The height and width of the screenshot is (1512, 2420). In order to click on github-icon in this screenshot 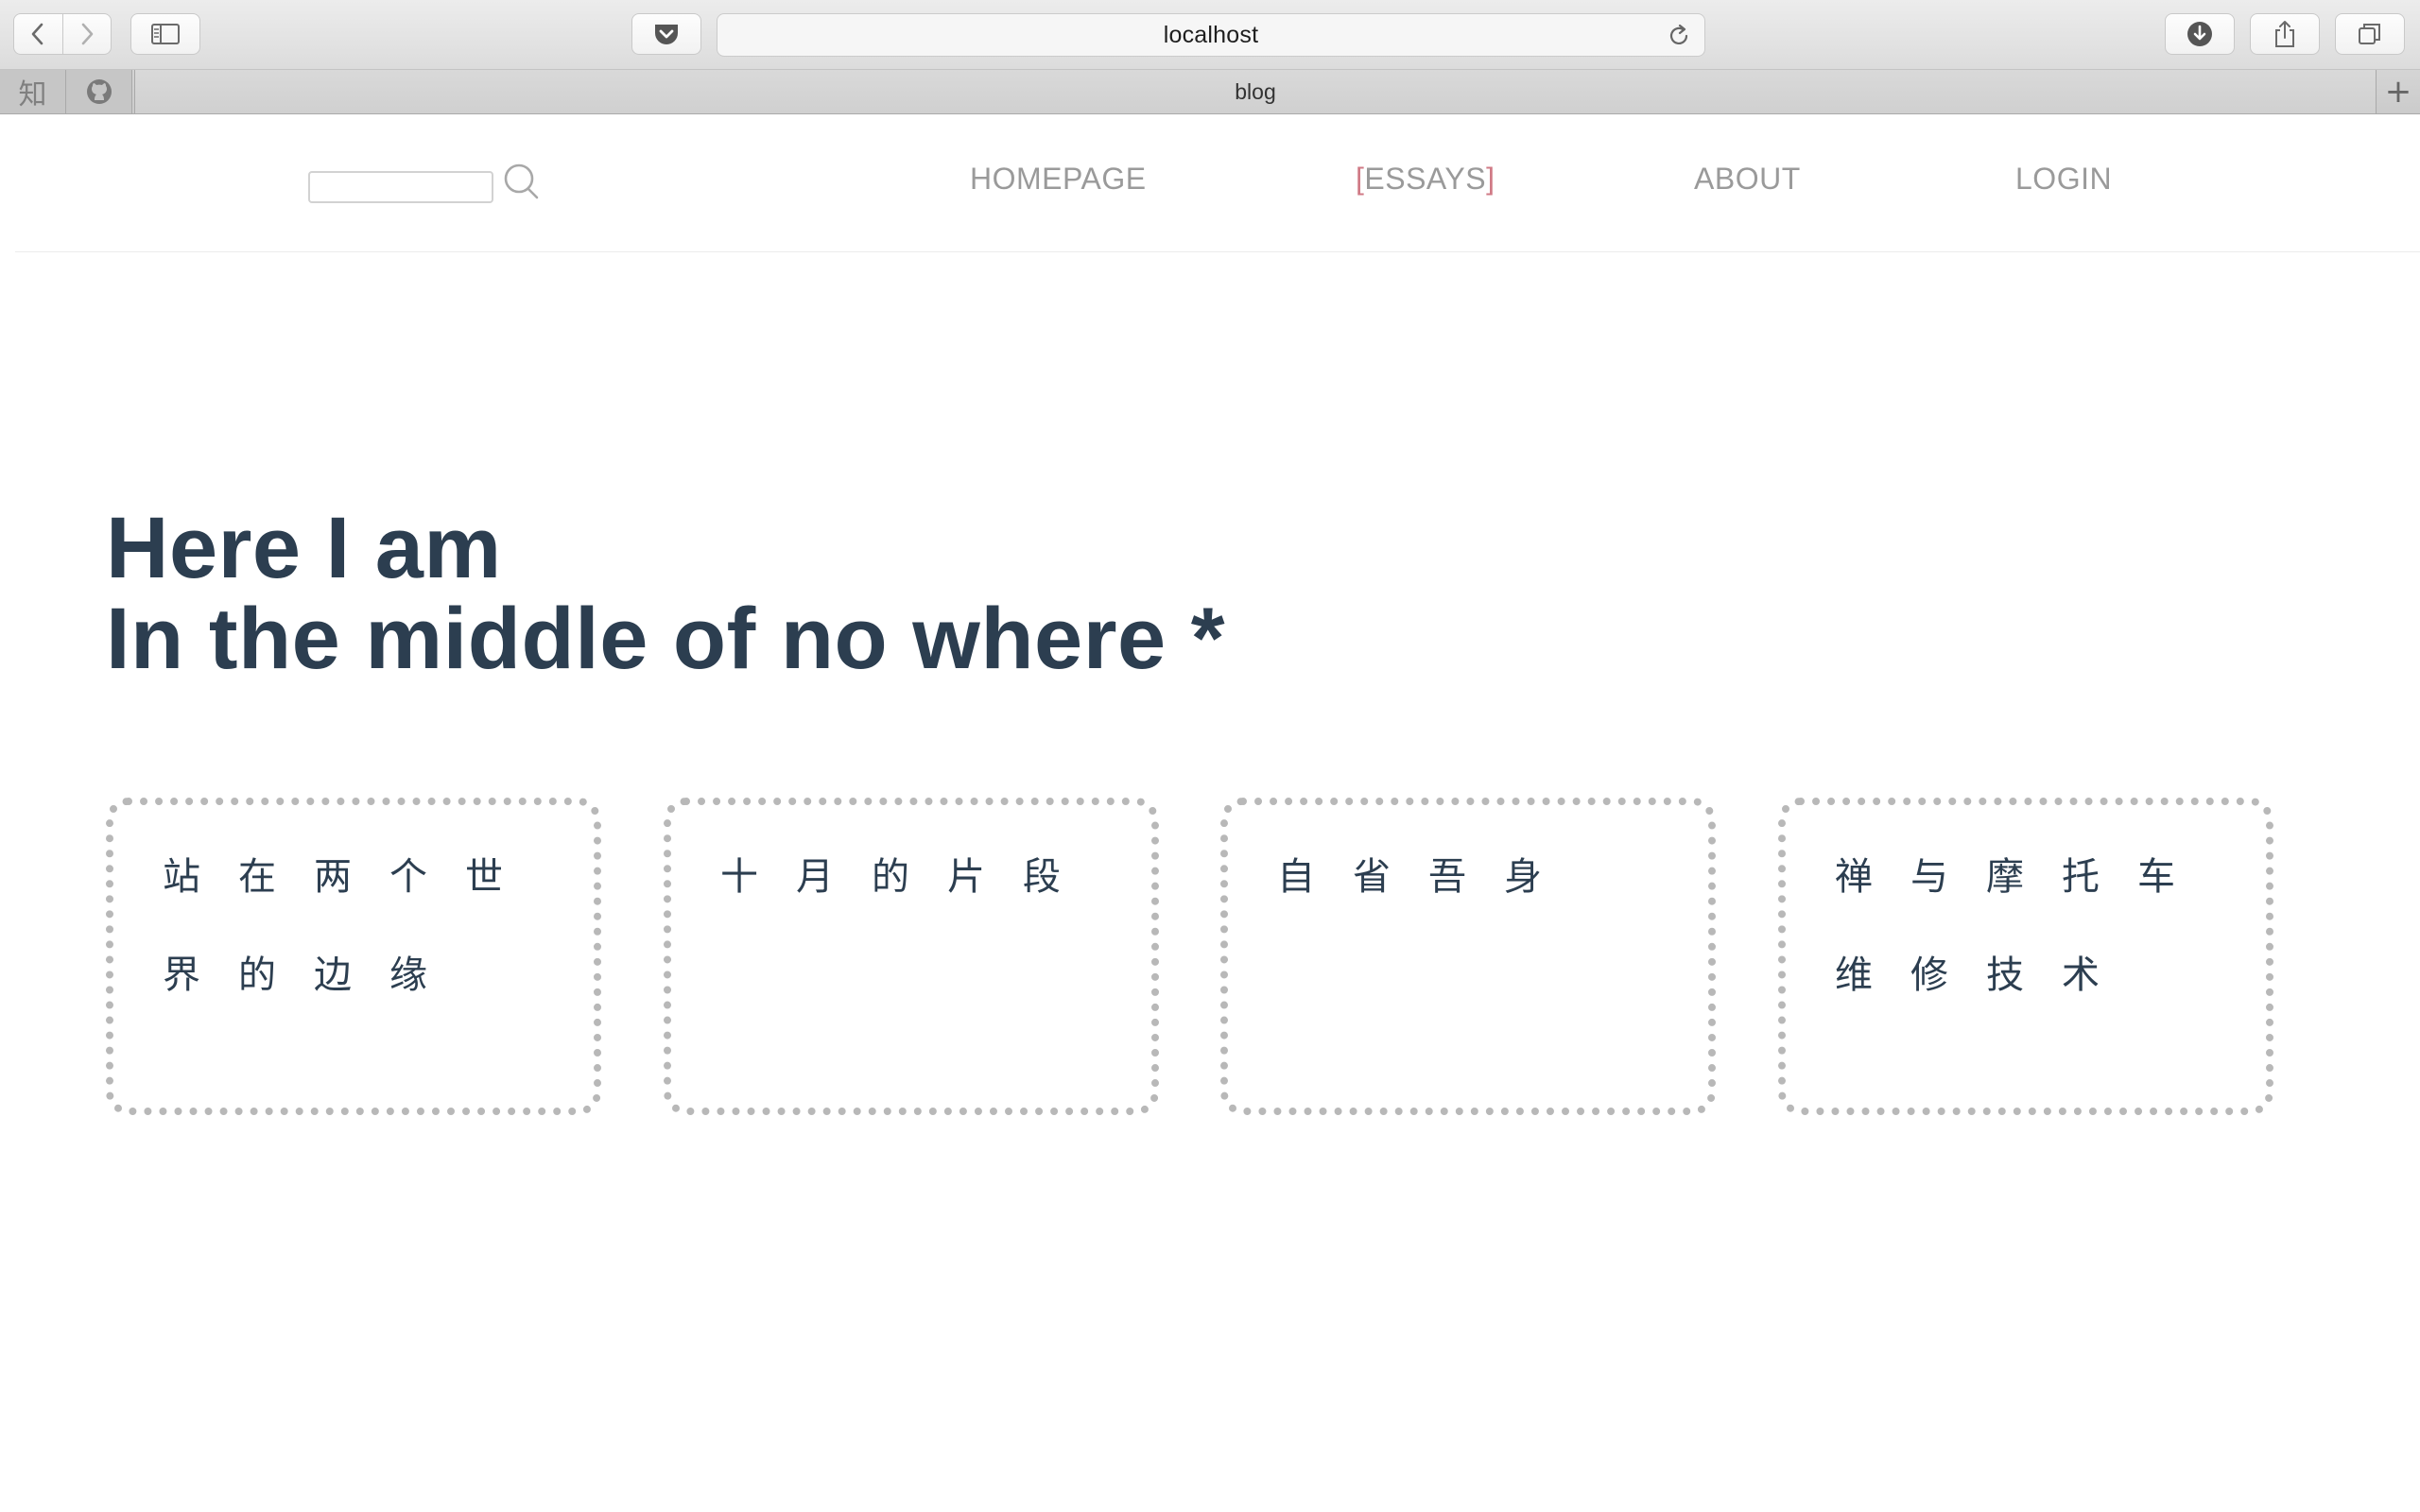, I will do `click(99, 91)`.